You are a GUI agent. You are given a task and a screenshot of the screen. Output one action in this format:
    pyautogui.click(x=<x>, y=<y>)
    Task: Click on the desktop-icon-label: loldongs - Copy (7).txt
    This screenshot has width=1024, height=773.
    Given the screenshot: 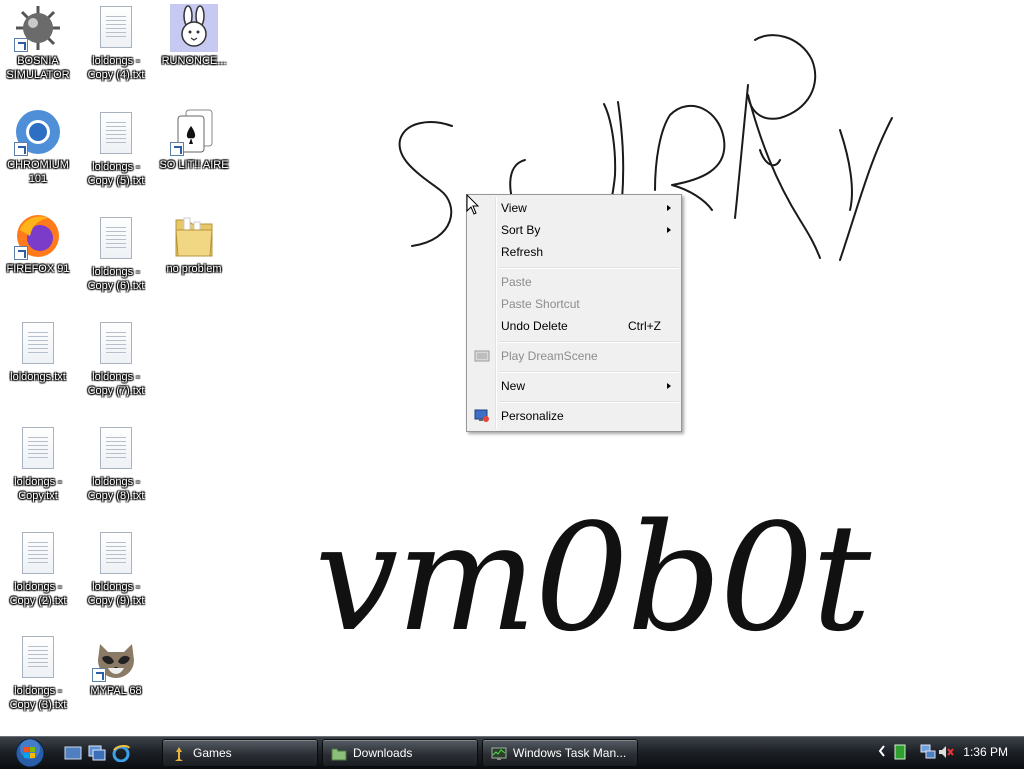 What is the action you would take?
    pyautogui.click(x=116, y=384)
    